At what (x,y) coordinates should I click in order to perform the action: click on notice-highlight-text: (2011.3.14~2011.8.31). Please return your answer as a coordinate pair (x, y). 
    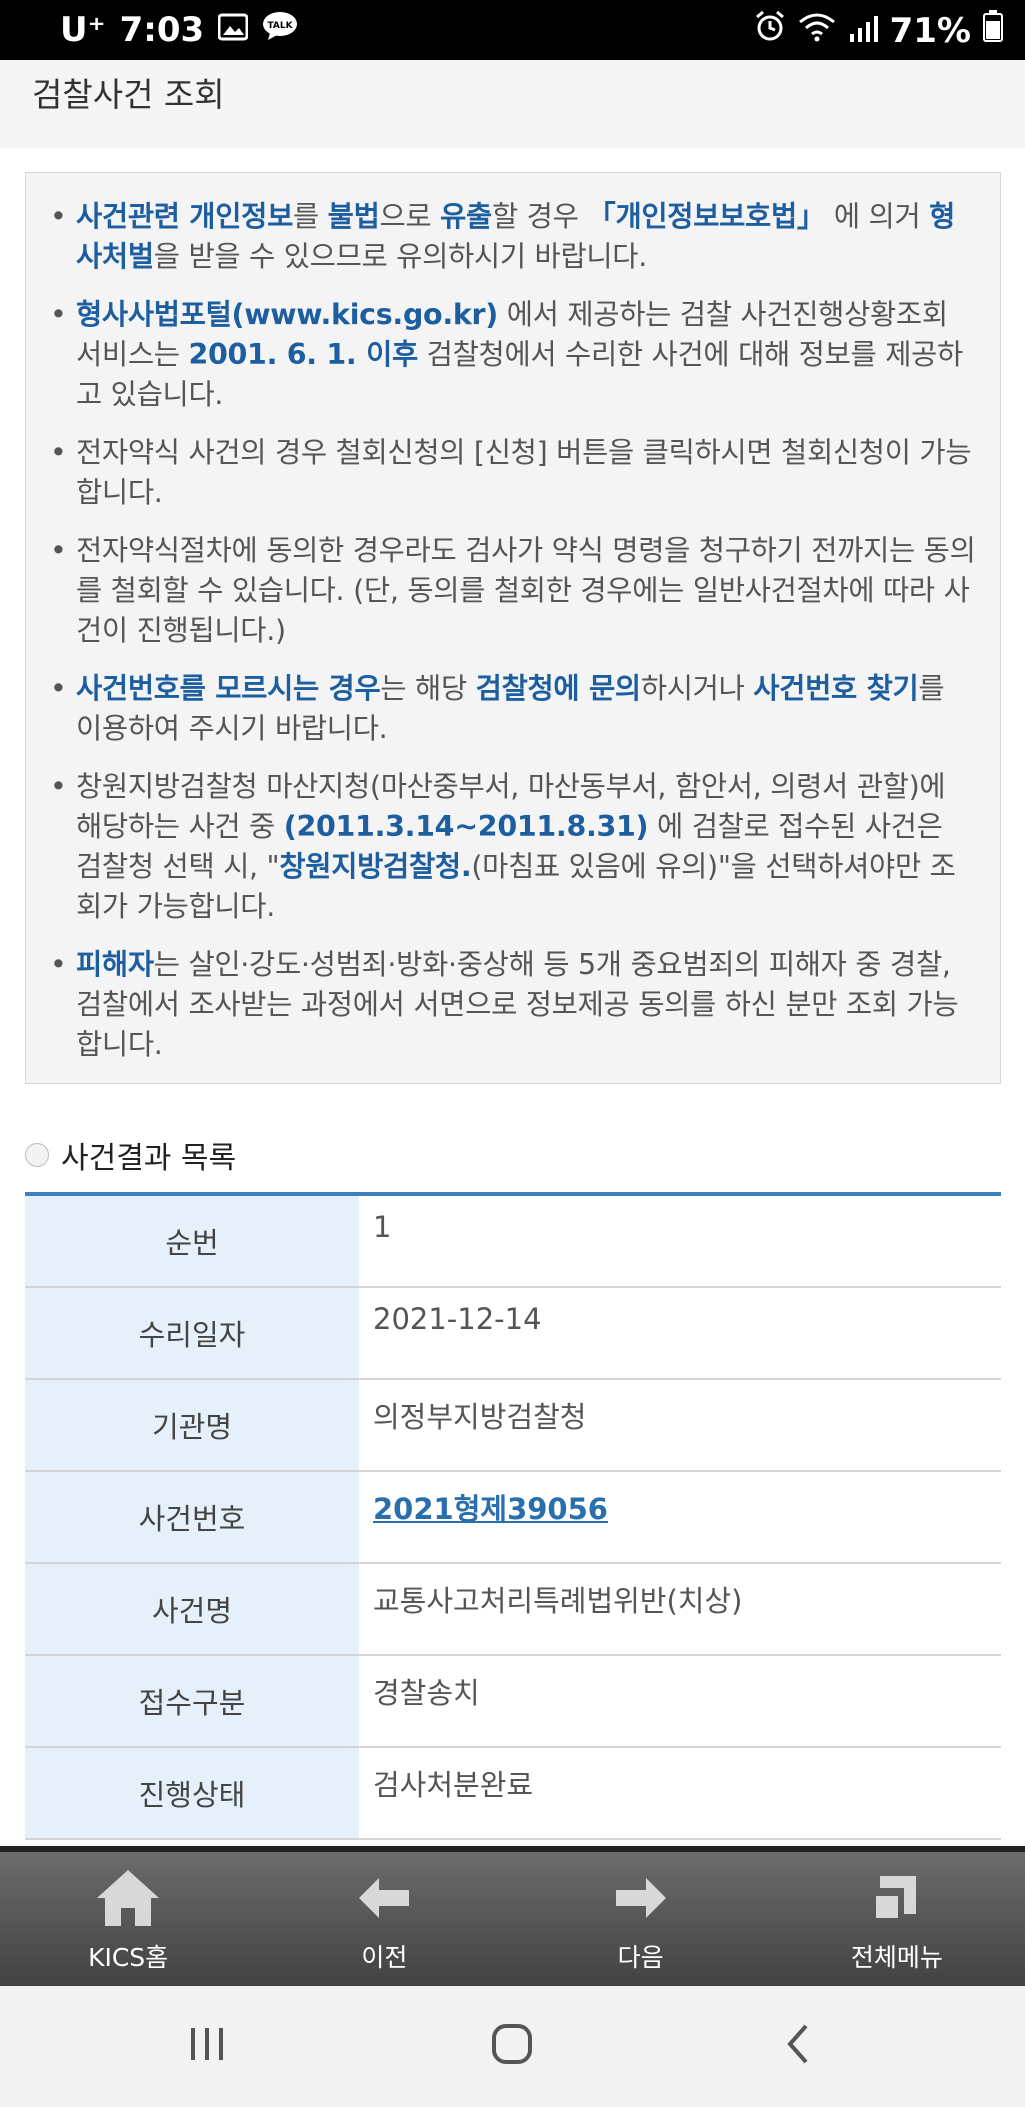
    Looking at the image, I should click on (466, 826).